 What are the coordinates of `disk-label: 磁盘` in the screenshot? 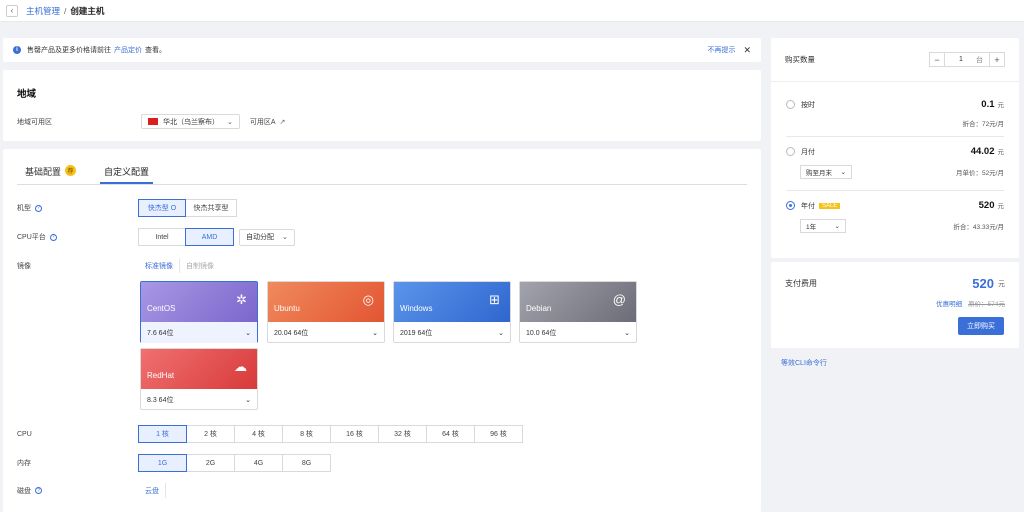 It's located at (24, 491).